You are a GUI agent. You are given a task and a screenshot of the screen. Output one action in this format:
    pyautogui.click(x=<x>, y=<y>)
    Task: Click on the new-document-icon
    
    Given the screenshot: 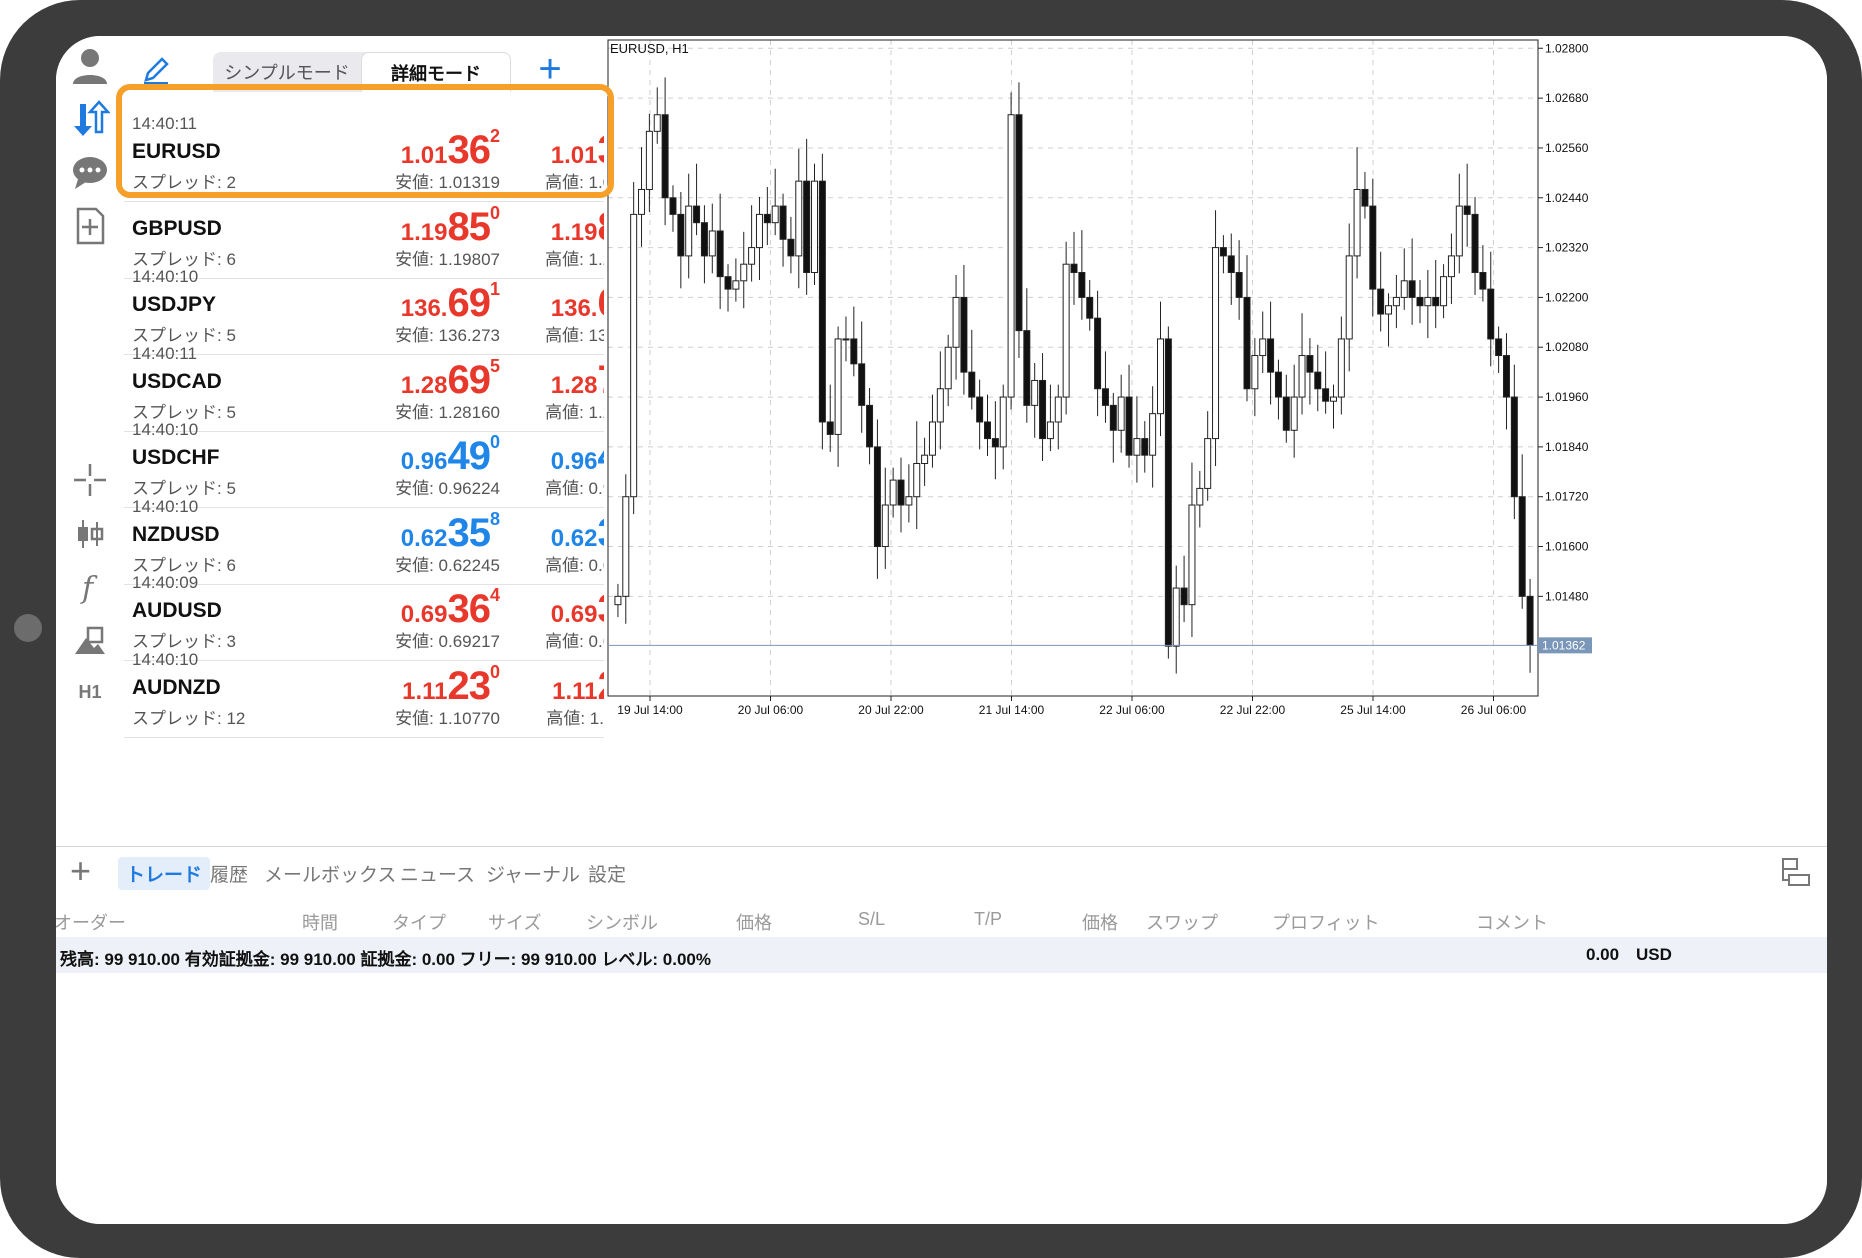 What is the action you would take?
    pyautogui.click(x=90, y=226)
    